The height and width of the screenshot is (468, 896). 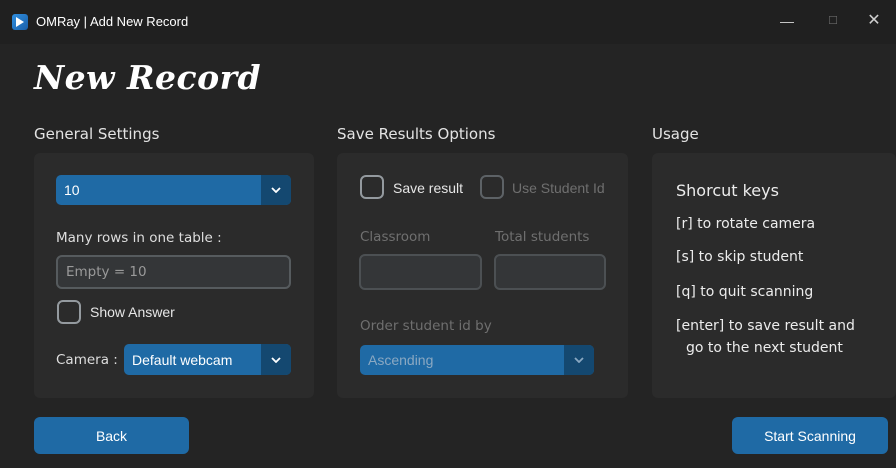 What do you see at coordinates (395, 237) in the screenshot?
I see `classroom-label: Classroom` at bounding box center [395, 237].